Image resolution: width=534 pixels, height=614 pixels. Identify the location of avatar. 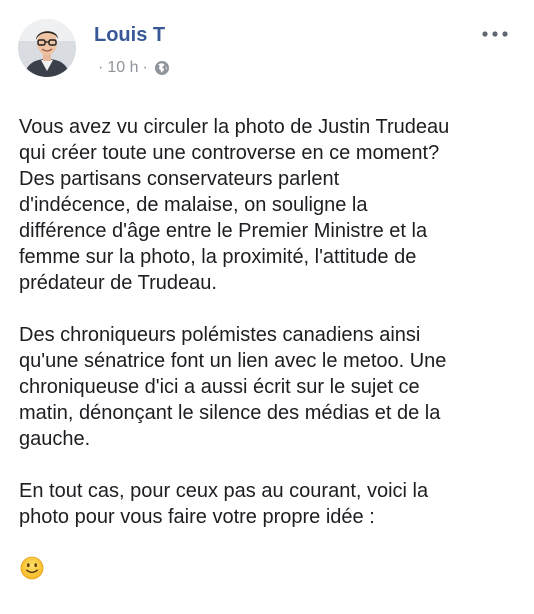
(47, 48).